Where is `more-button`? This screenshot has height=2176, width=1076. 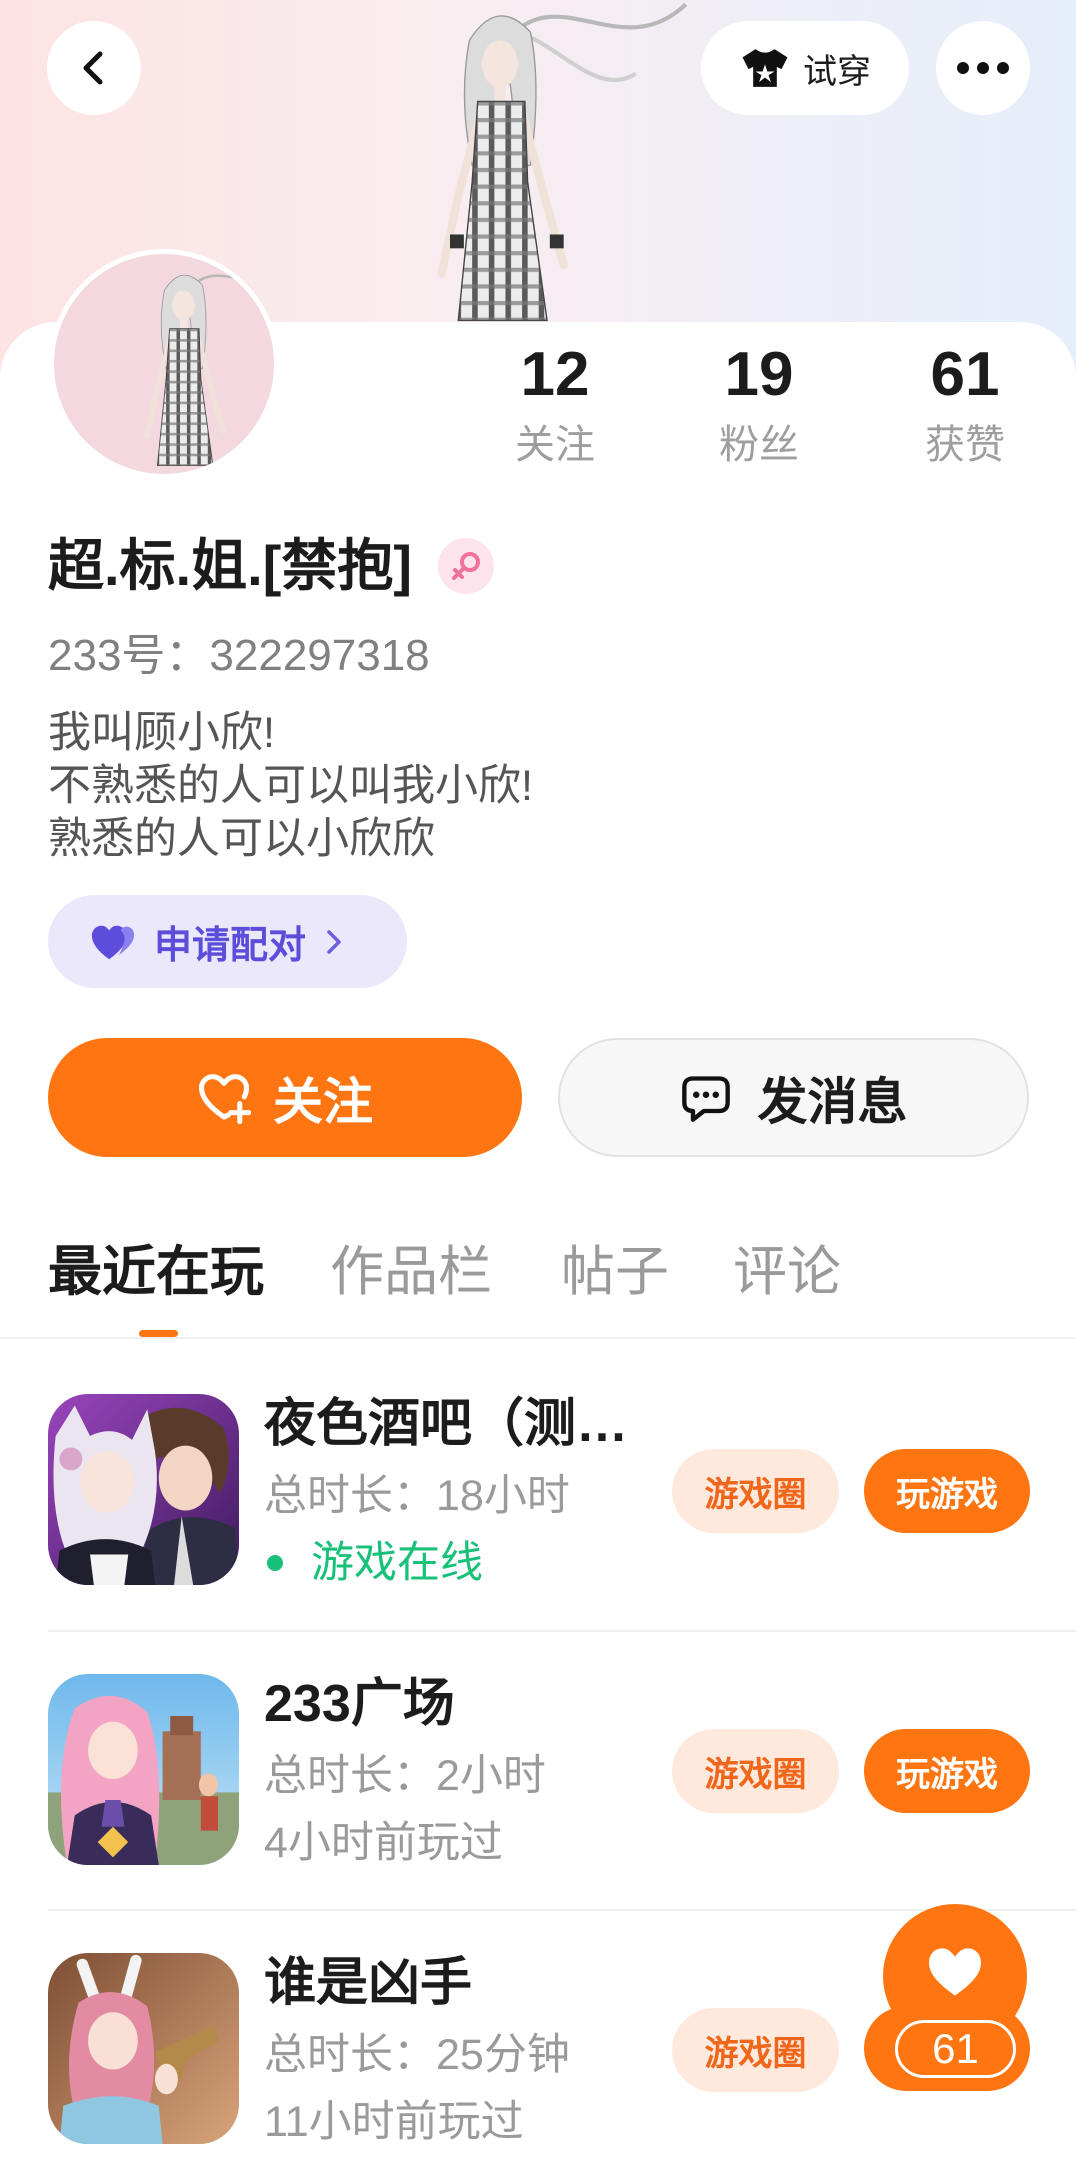 more-button is located at coordinates (983, 68).